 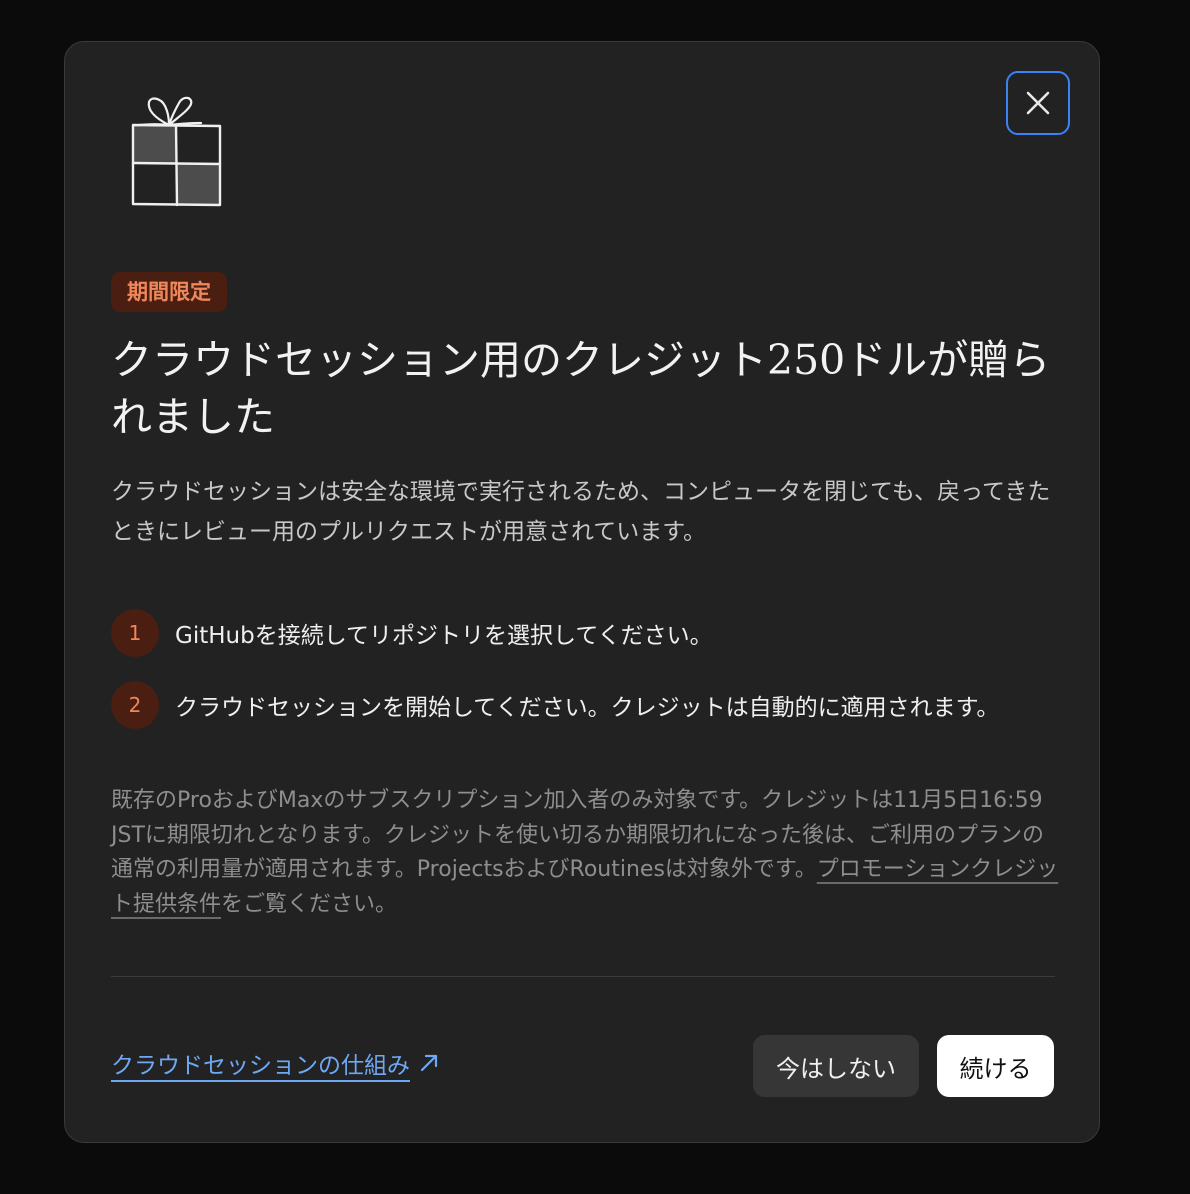 What do you see at coordinates (429, 1063) in the screenshot?
I see `arrow-up-right-icon` at bounding box center [429, 1063].